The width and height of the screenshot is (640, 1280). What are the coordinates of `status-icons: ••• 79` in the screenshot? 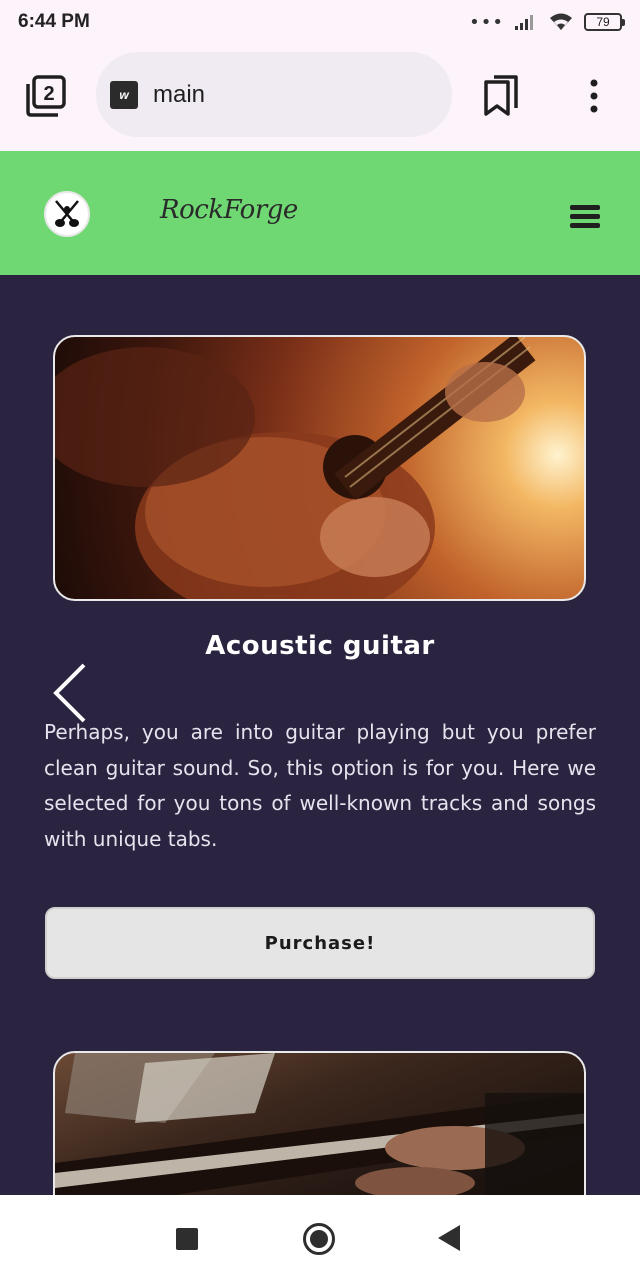 It's located at (547, 22).